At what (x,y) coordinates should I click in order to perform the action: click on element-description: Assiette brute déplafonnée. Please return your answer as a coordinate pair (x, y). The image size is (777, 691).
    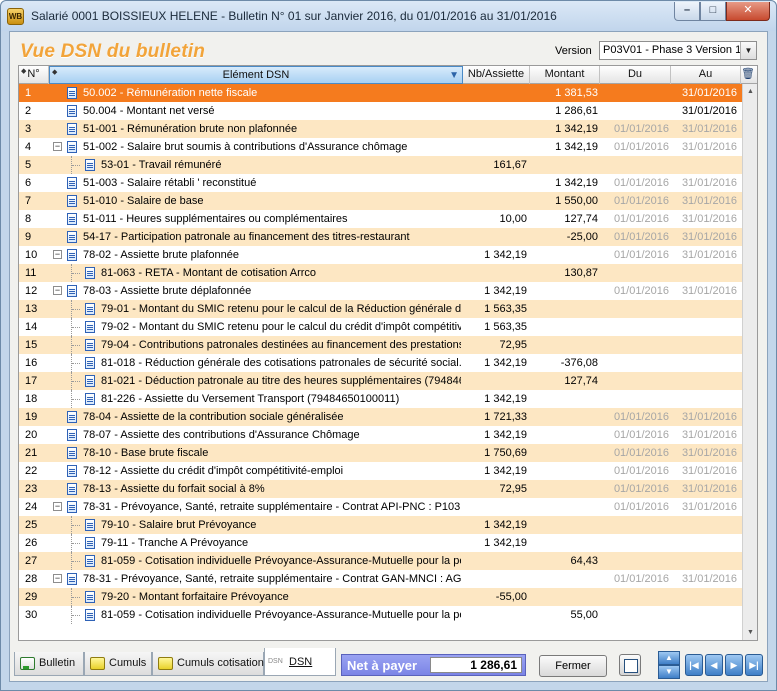
    Looking at the image, I should click on (186, 291).